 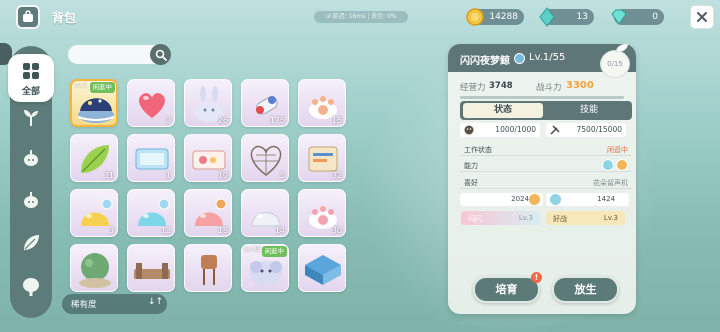 What do you see at coordinates (94, 158) in the screenshot?
I see `inventory-item-green-leaf: 31` at bounding box center [94, 158].